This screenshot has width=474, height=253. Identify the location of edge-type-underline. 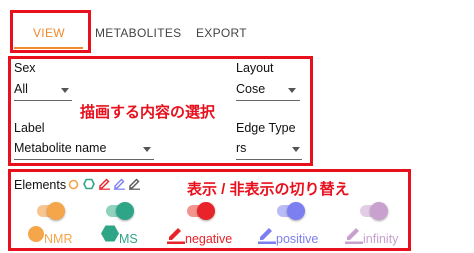
(269, 159).